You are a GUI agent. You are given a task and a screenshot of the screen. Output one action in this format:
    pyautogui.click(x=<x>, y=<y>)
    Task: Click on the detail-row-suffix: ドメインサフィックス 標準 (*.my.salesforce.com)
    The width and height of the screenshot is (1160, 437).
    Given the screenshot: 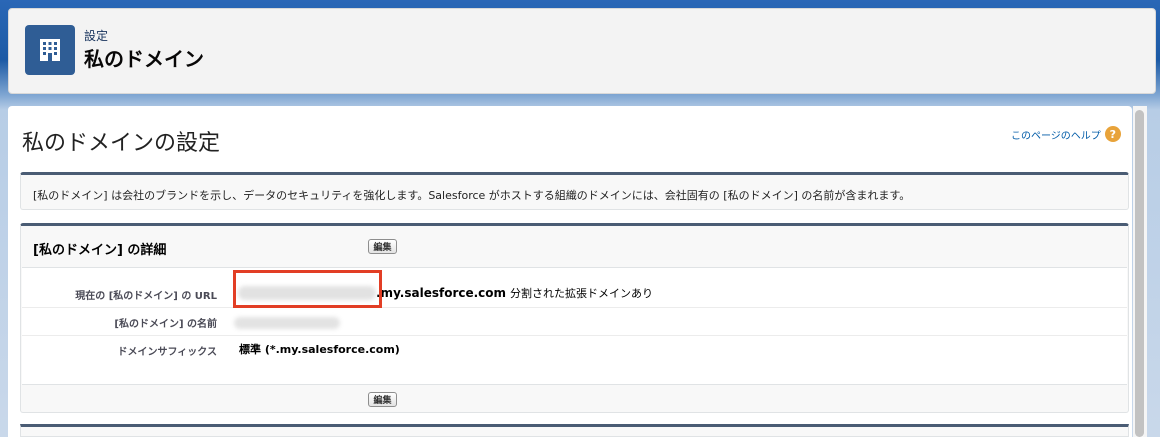 What is the action you would take?
    pyautogui.click(x=574, y=350)
    